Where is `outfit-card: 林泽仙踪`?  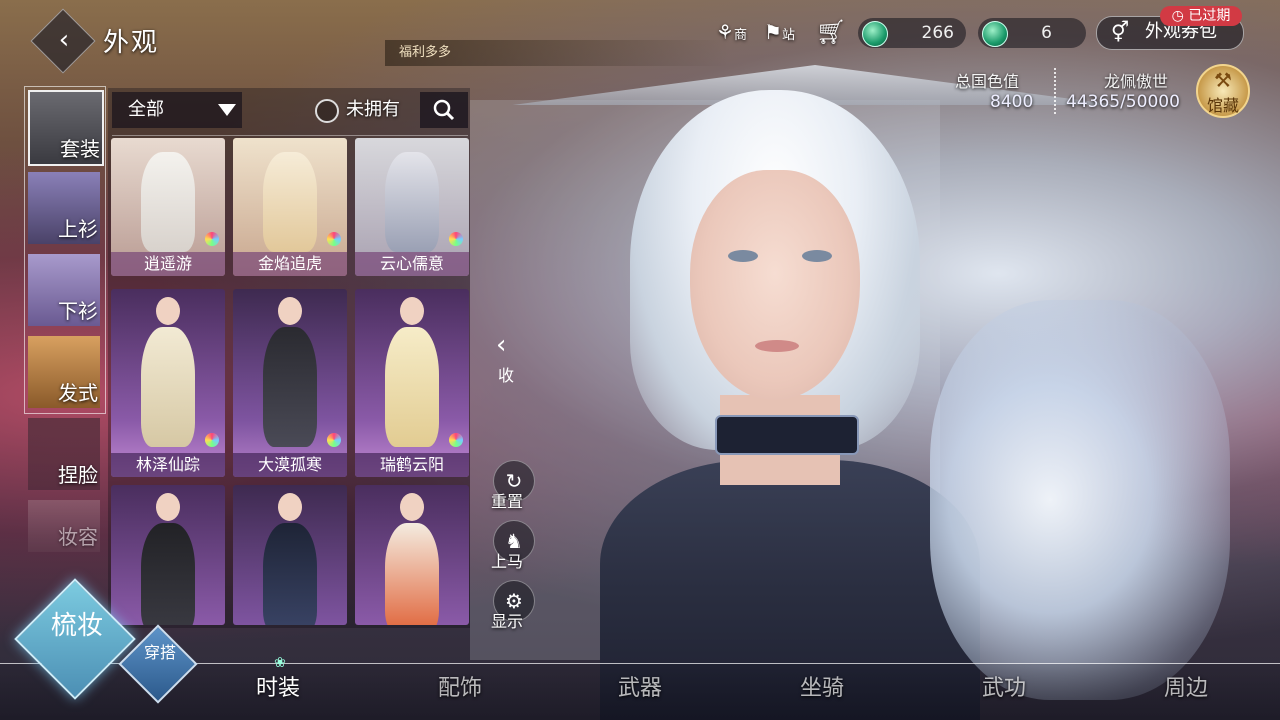
outfit-card: 林泽仙踪 is located at coordinates (168, 383).